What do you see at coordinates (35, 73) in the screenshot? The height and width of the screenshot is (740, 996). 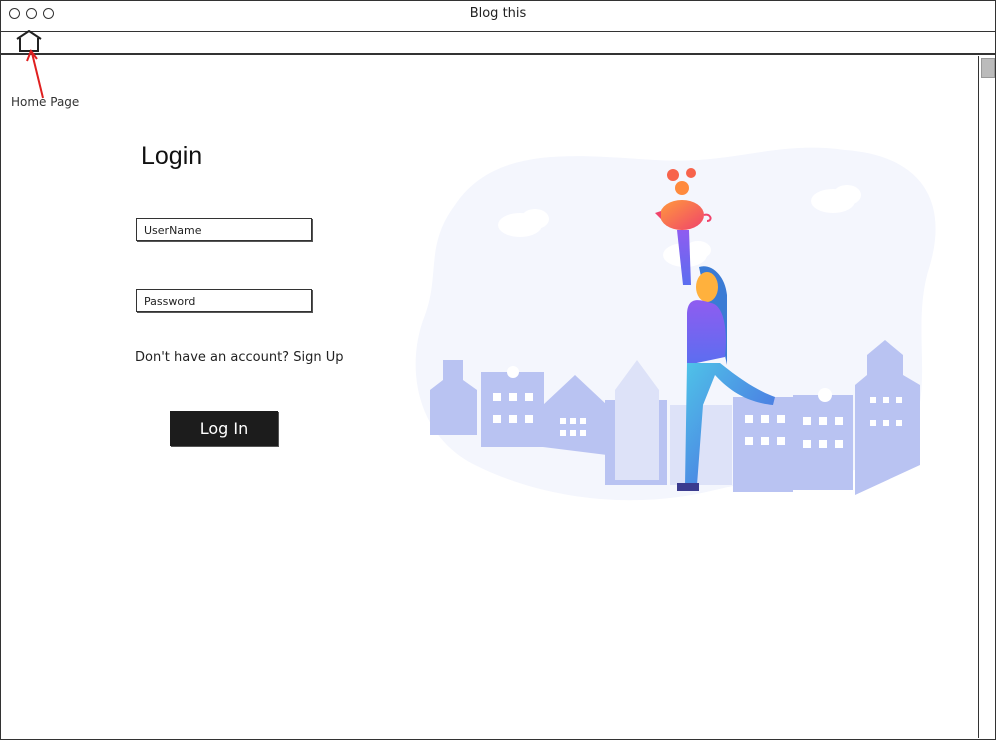 I see `annotation-arrow` at bounding box center [35, 73].